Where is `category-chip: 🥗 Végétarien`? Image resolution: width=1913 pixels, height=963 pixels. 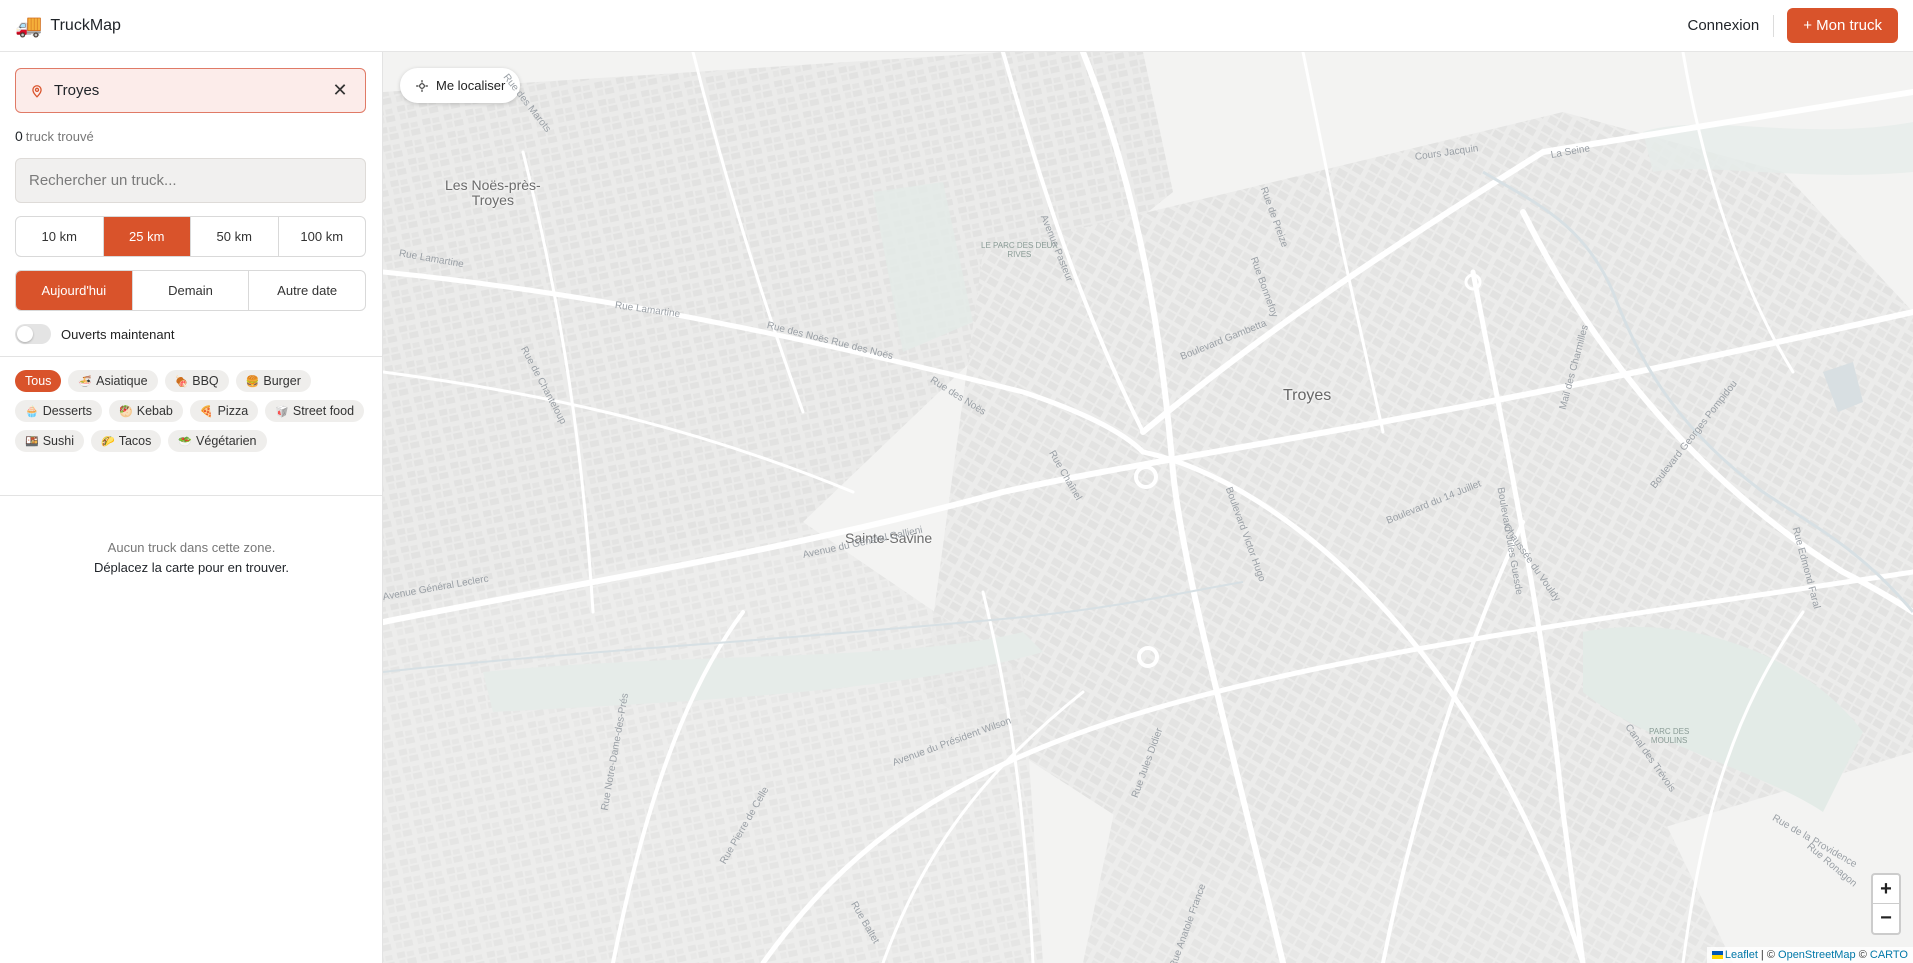
category-chip: 🥗 Végétarien is located at coordinates (217, 441).